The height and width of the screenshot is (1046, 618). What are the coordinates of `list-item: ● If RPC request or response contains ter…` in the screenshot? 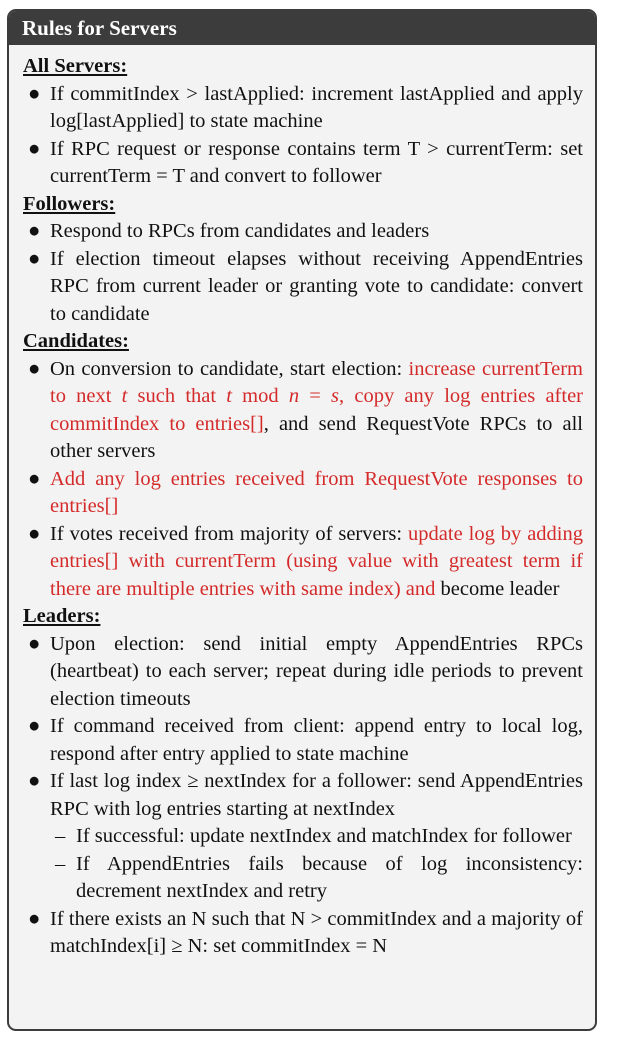 It's located at (303, 163).